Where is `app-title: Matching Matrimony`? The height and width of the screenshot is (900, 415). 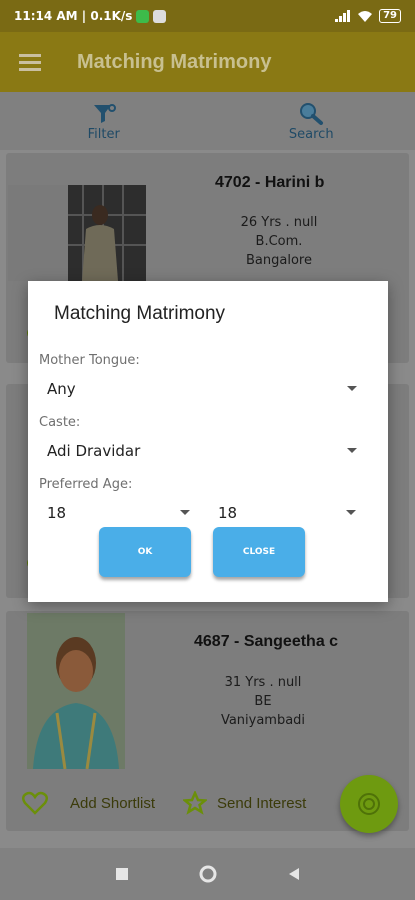 app-title: Matching Matrimony is located at coordinates (174, 61).